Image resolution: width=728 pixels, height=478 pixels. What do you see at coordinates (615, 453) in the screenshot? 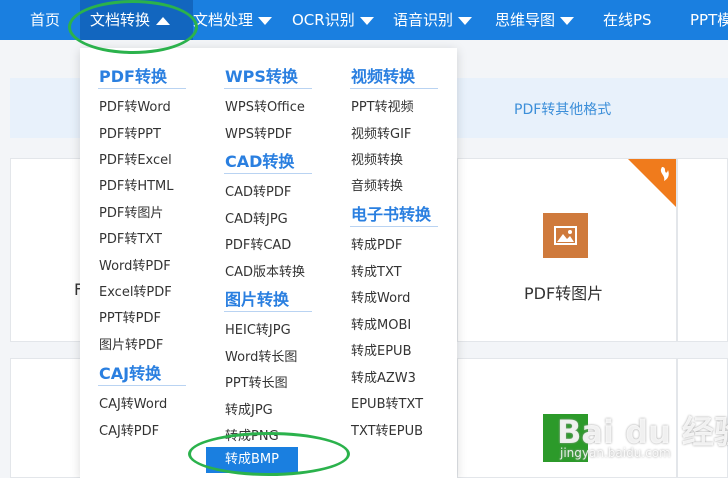
I see `baidu-watermark-url: jingyan.baidu.com` at bounding box center [615, 453].